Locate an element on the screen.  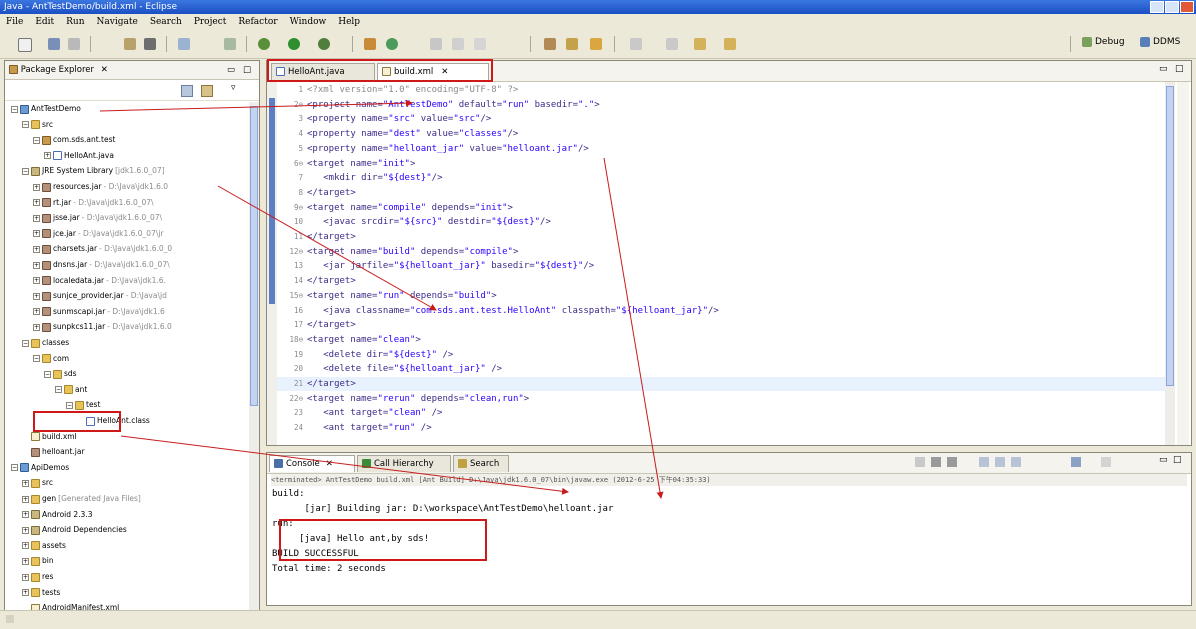
maximize-view-icon: □ is located at coordinates (247, 70).